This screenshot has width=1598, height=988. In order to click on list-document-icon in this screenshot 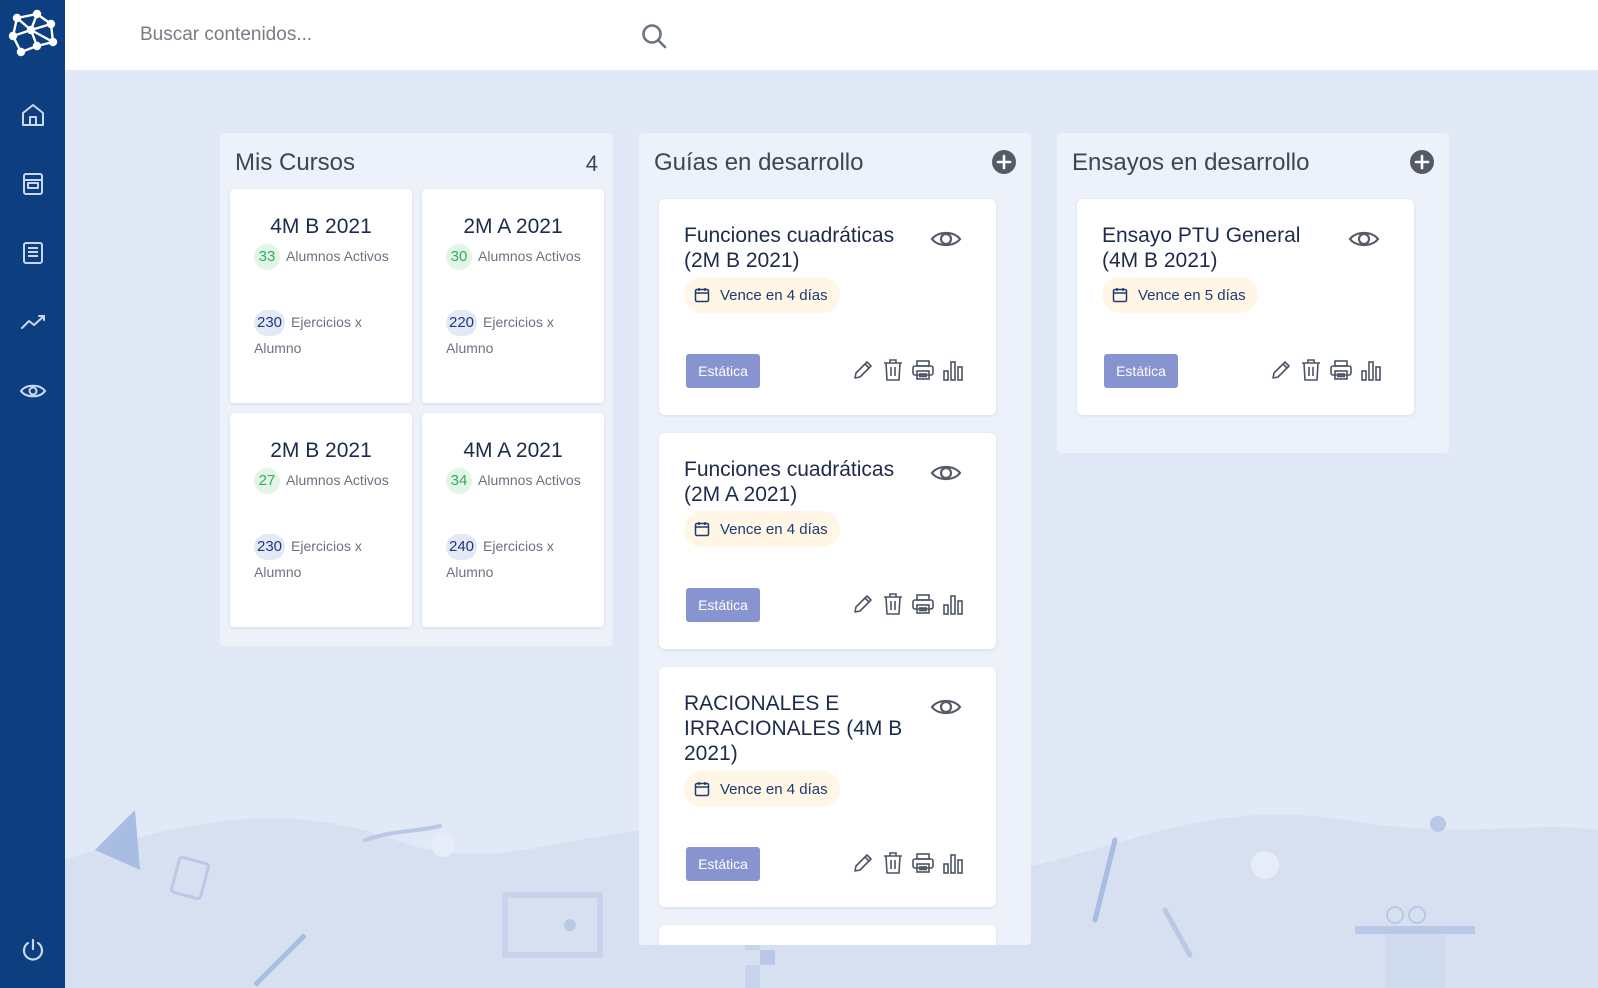, I will do `click(32, 252)`.